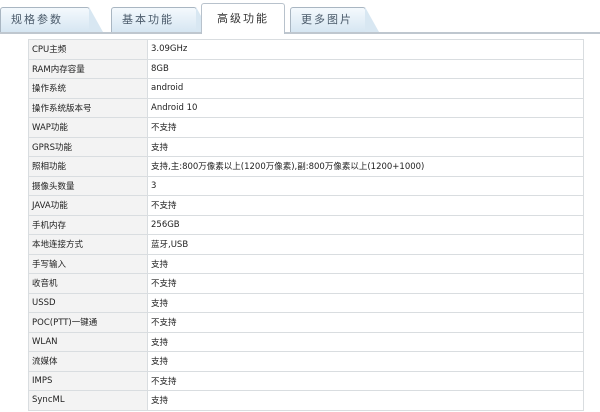 The width and height of the screenshot is (600, 412). Describe the element at coordinates (88, 205) in the screenshot. I see `spec-label: JAVA功能` at that location.